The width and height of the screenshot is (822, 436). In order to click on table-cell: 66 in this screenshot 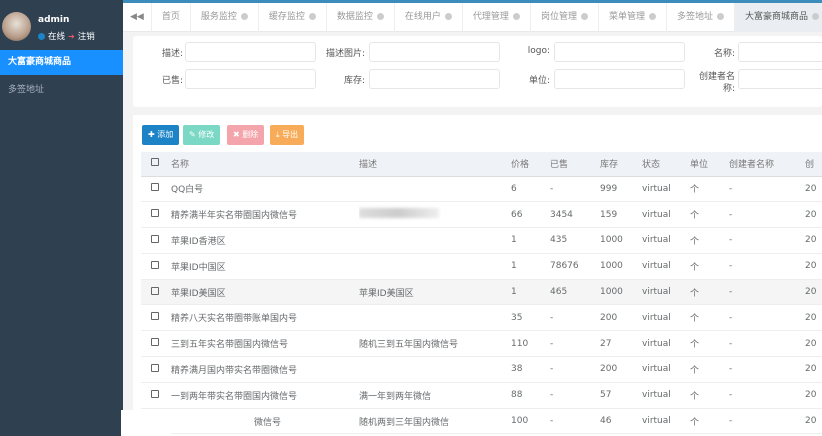, I will do `click(530, 215)`.